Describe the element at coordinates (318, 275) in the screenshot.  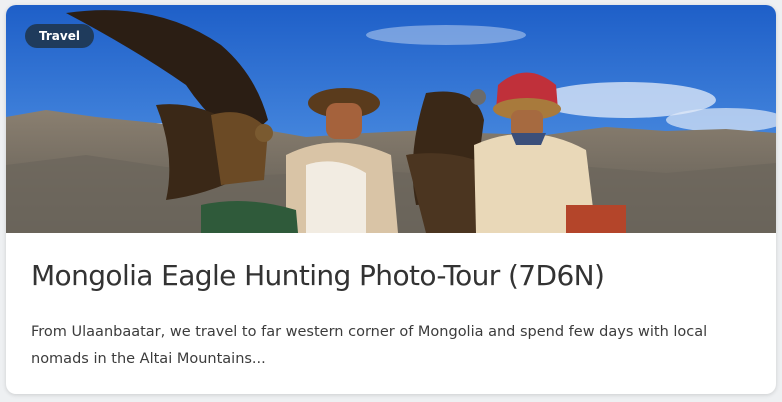
I see `tour-title: Mongolia Eagle Hunting Photo-Tour (7D6N)` at that location.